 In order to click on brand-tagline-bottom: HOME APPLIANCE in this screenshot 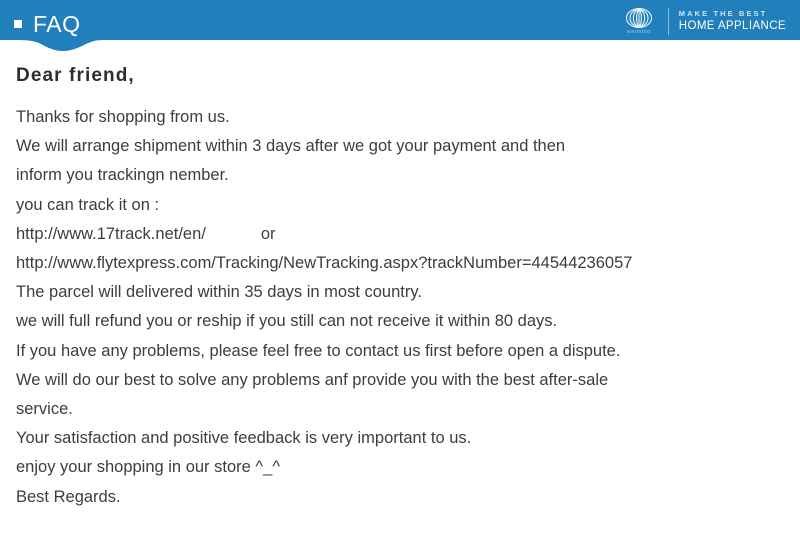, I will do `click(732, 26)`.